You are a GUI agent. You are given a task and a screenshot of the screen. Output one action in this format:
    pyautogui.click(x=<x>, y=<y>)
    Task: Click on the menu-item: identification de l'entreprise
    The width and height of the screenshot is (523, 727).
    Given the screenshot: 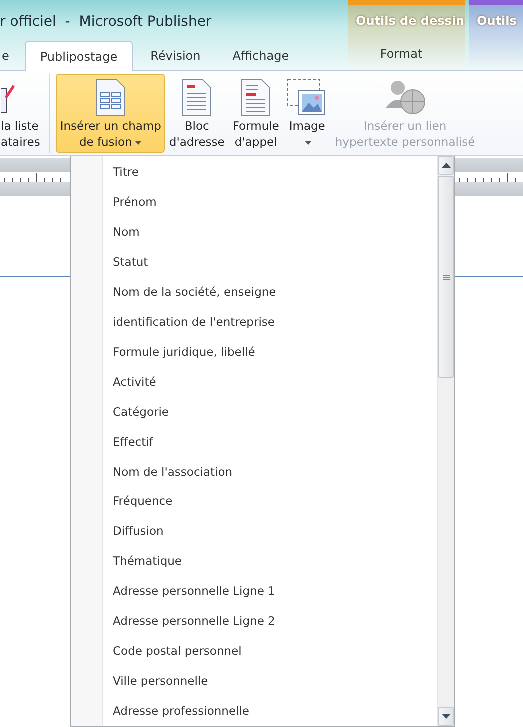 What is the action you would take?
    pyautogui.click(x=270, y=321)
    